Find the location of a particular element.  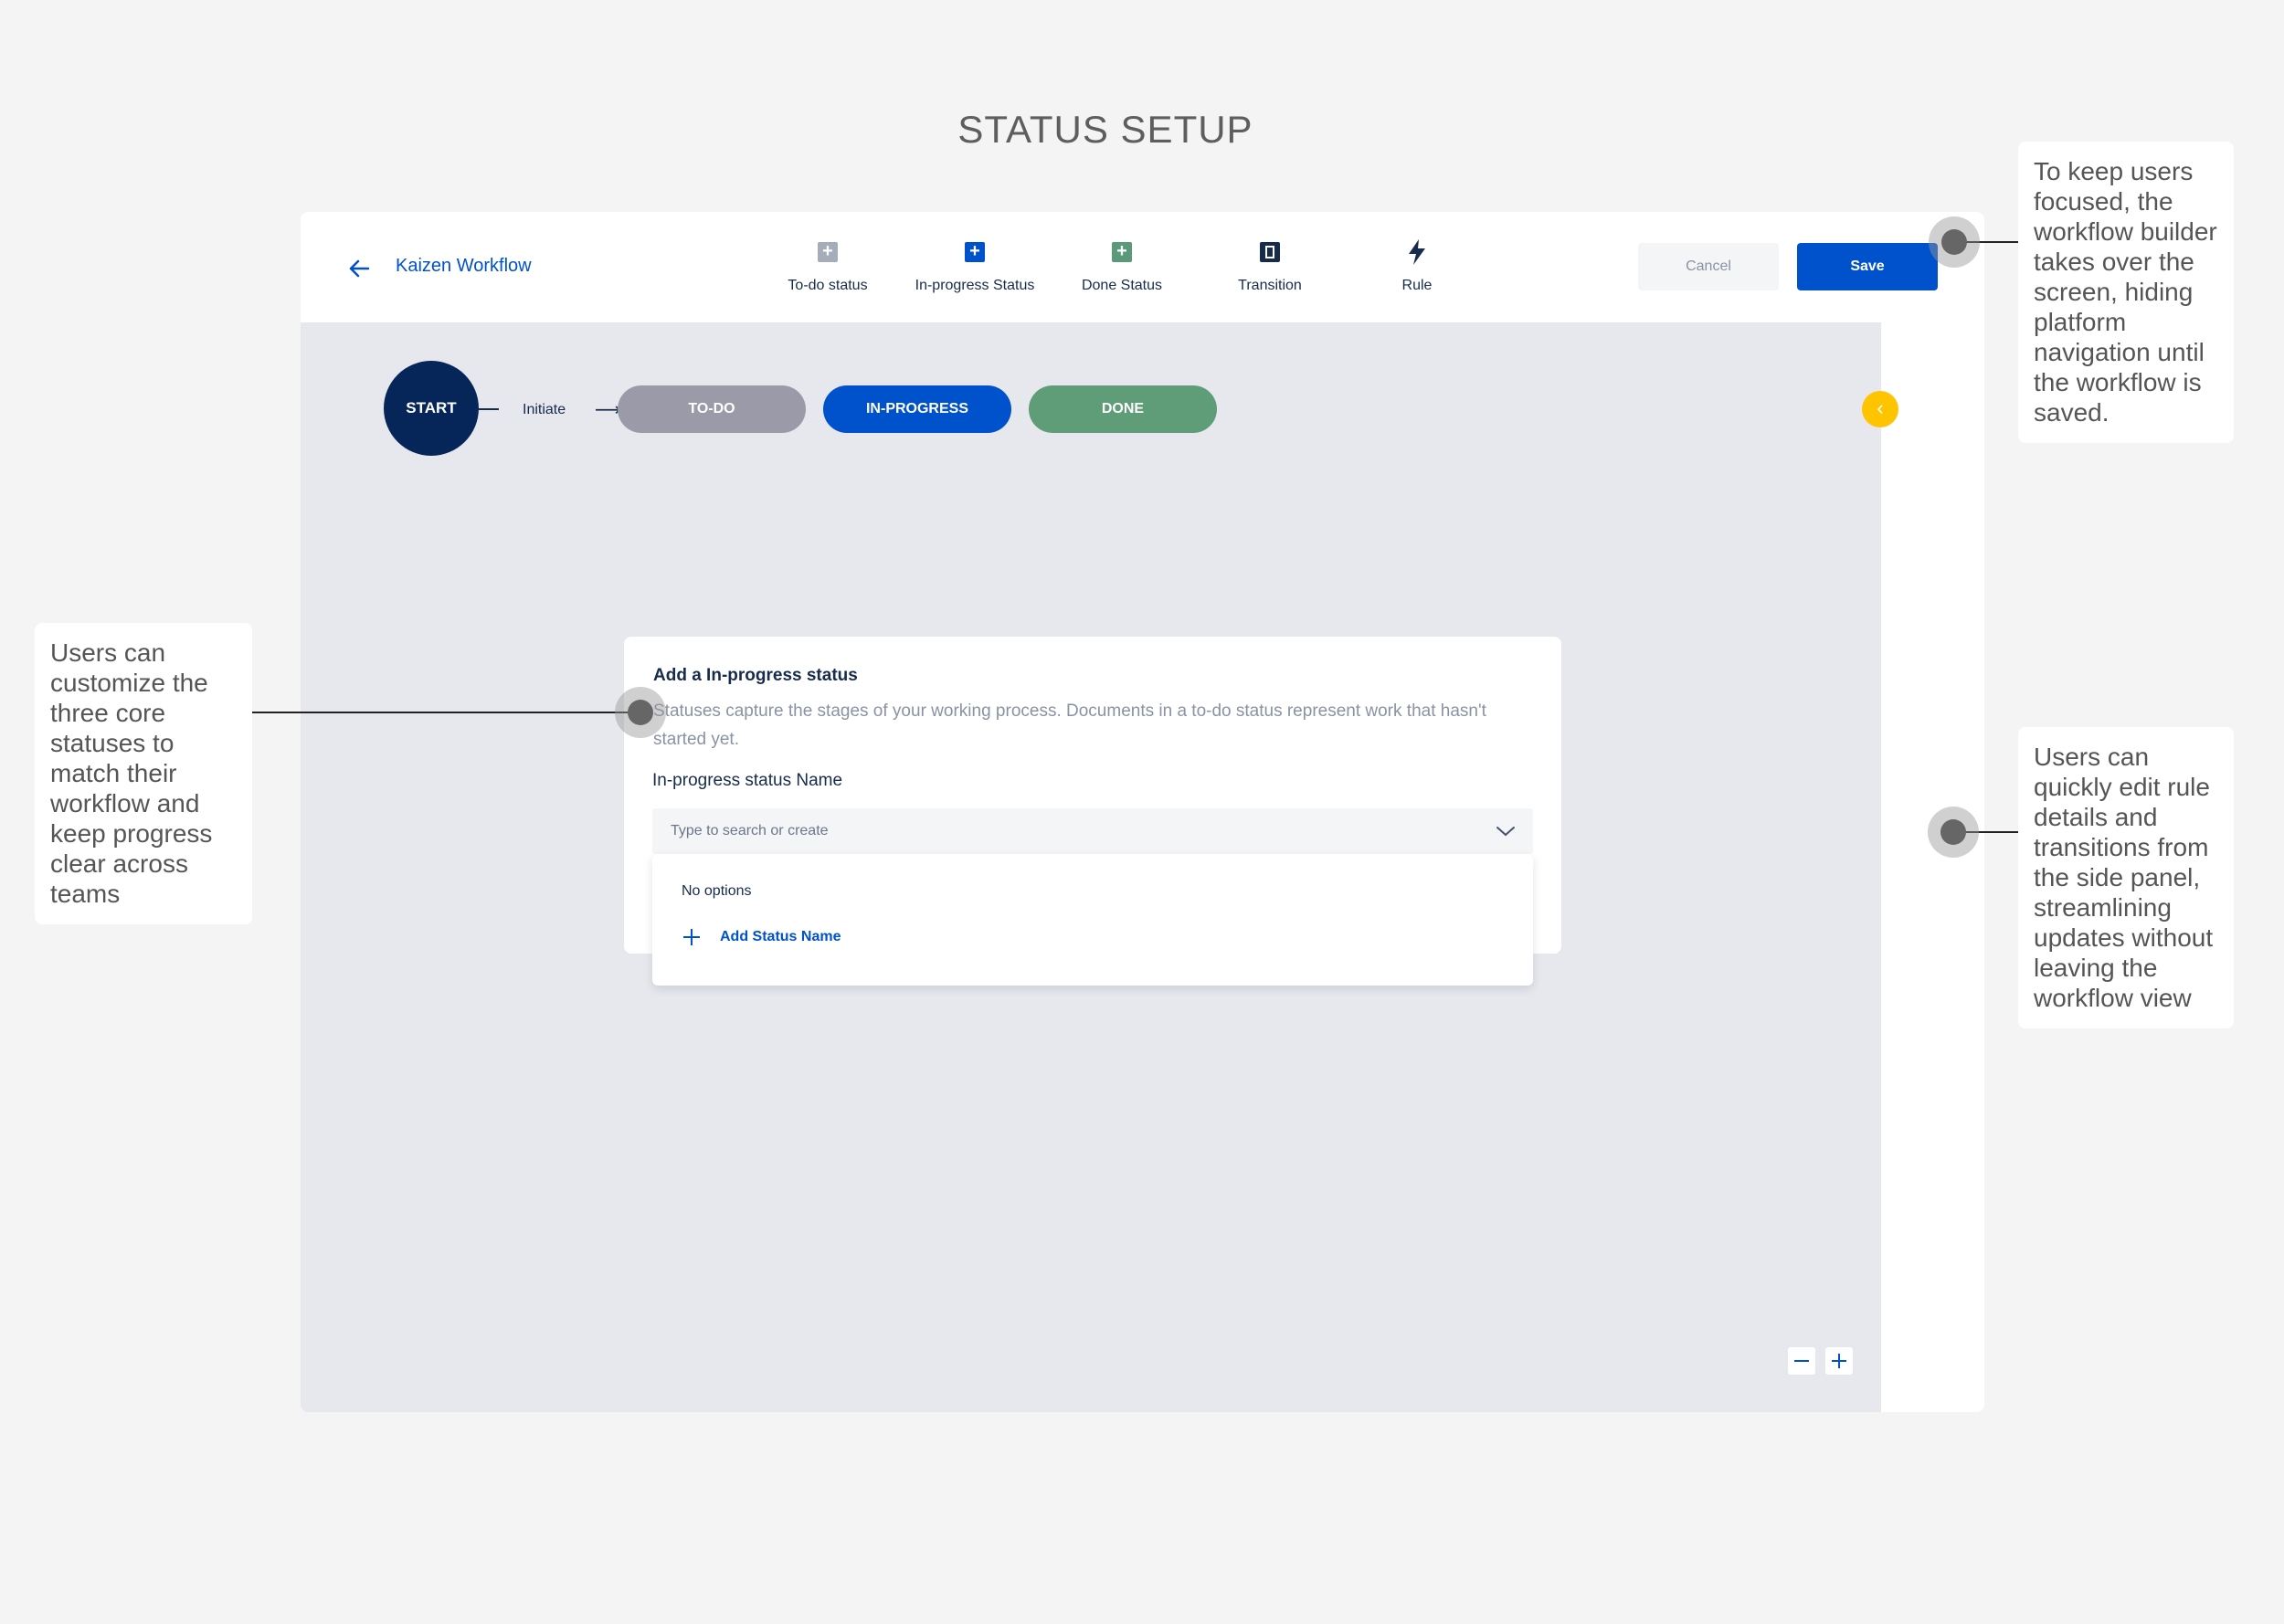

status-name-select is located at coordinates (1092, 831).